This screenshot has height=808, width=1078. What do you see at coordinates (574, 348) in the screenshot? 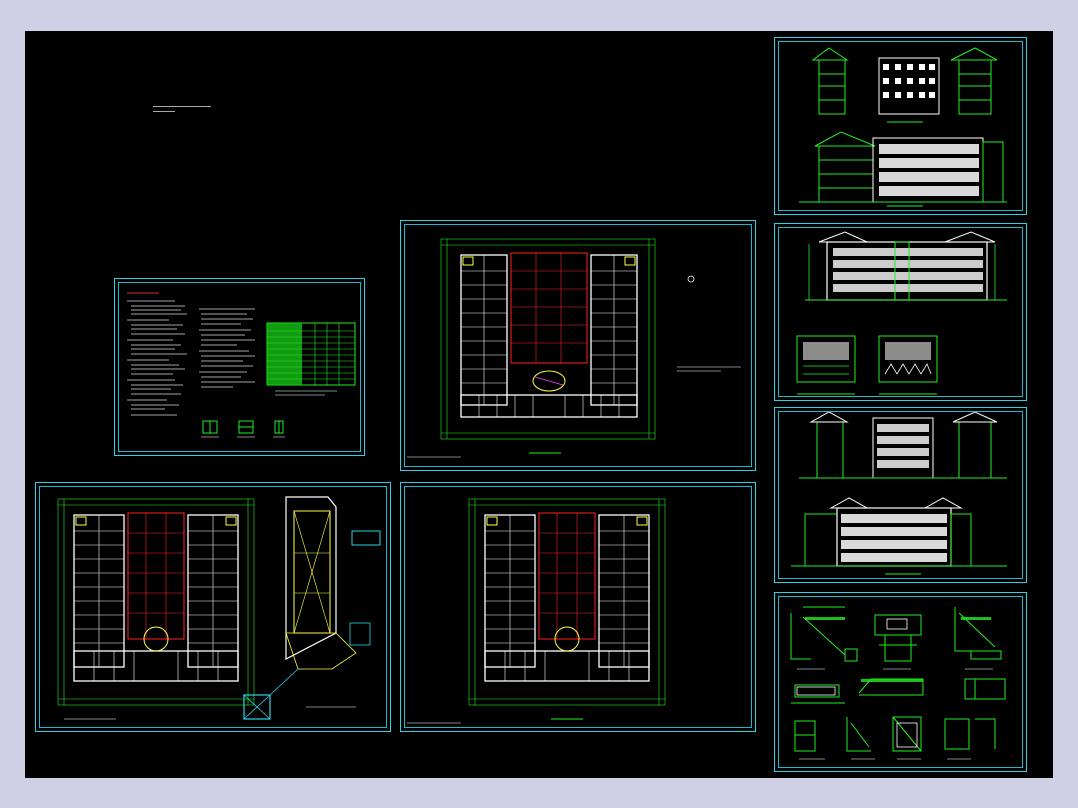
I see `floor-plan-main-drawing` at bounding box center [574, 348].